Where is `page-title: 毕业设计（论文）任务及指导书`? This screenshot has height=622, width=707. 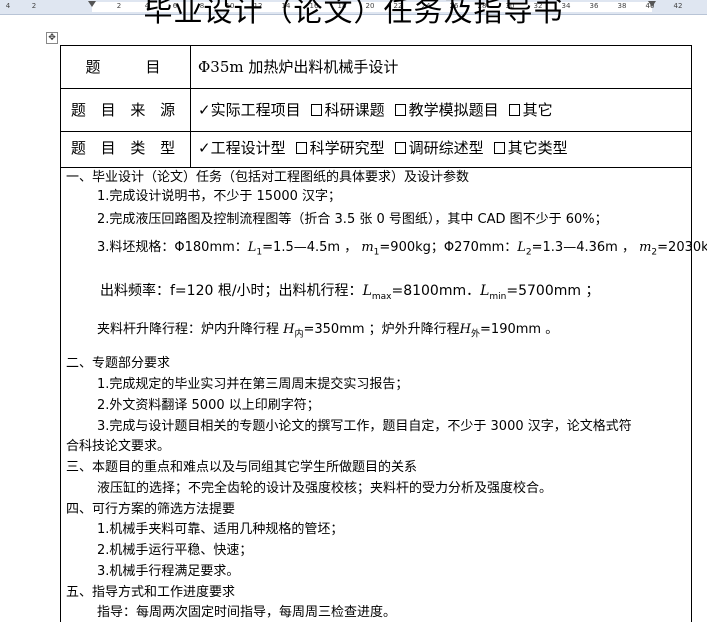
page-title: 毕业设计（论文）任务及指导书 is located at coordinates (353, 14).